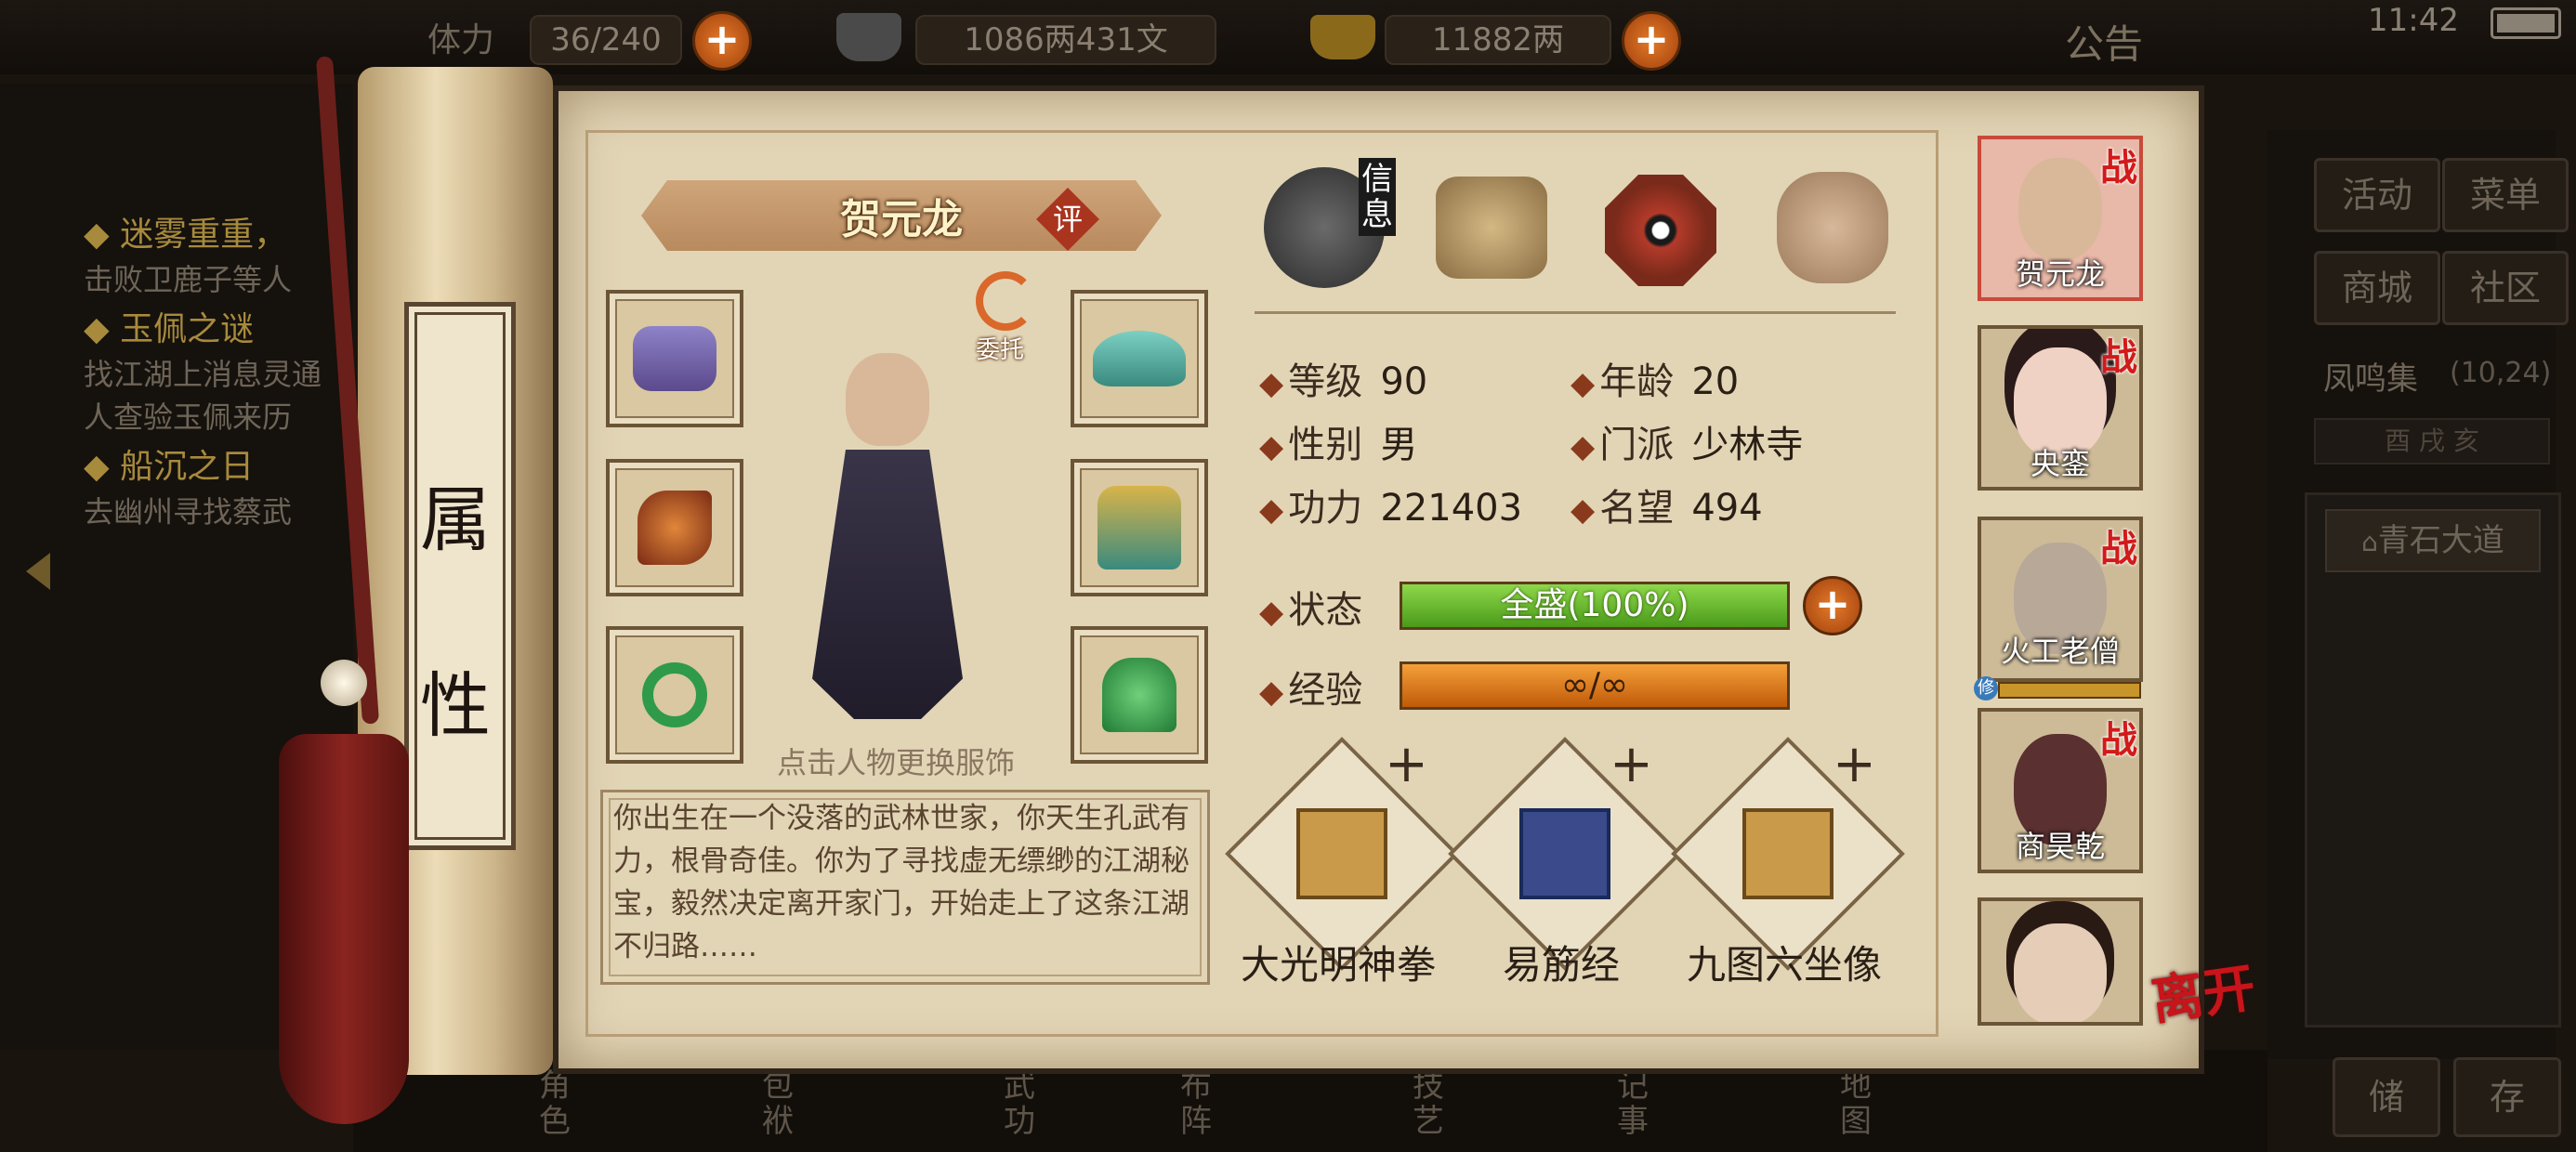  What do you see at coordinates (1325, 508) in the screenshot?
I see `power-label: 功力` at bounding box center [1325, 508].